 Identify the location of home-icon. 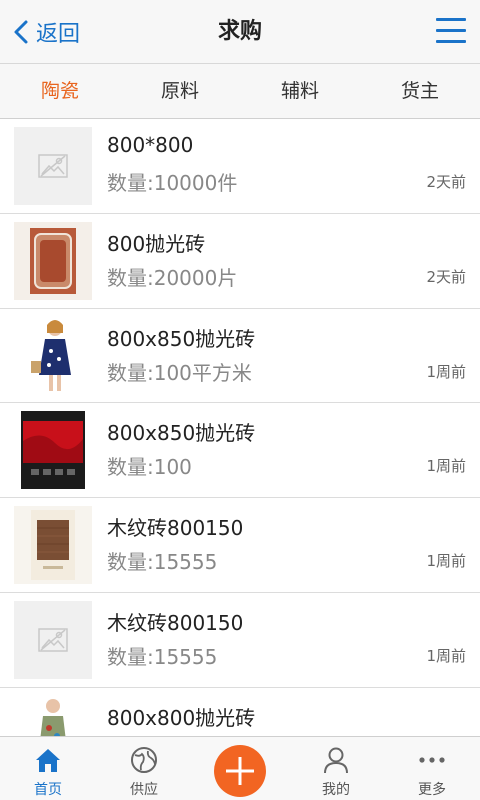
(48, 760).